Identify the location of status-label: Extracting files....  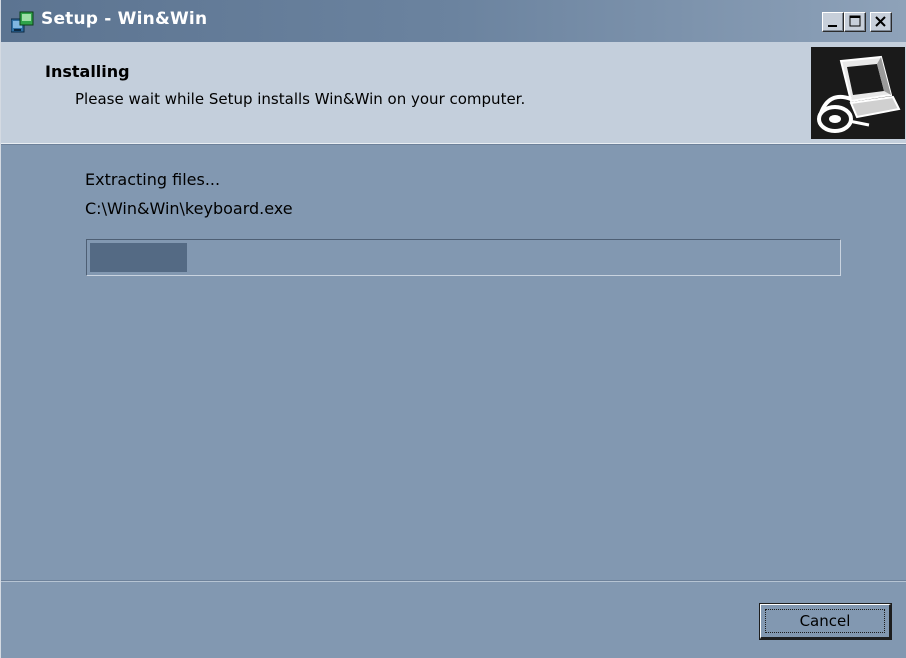
(153, 179).